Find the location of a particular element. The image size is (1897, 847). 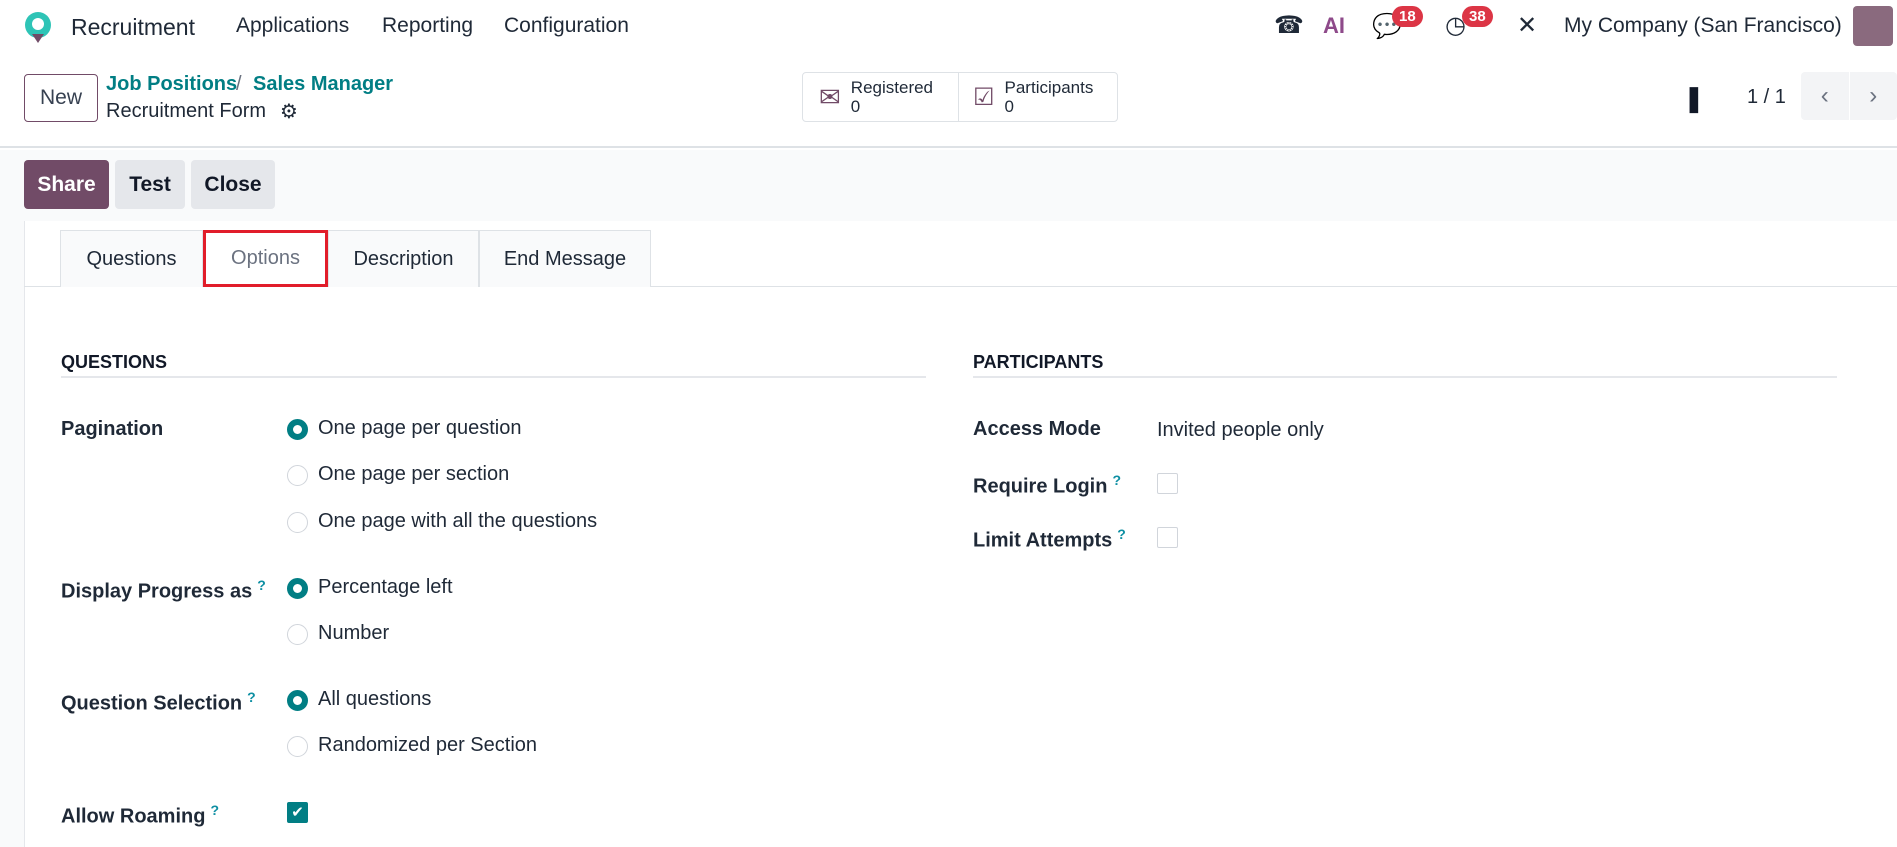

participants-value: 0 is located at coordinates (1009, 106).